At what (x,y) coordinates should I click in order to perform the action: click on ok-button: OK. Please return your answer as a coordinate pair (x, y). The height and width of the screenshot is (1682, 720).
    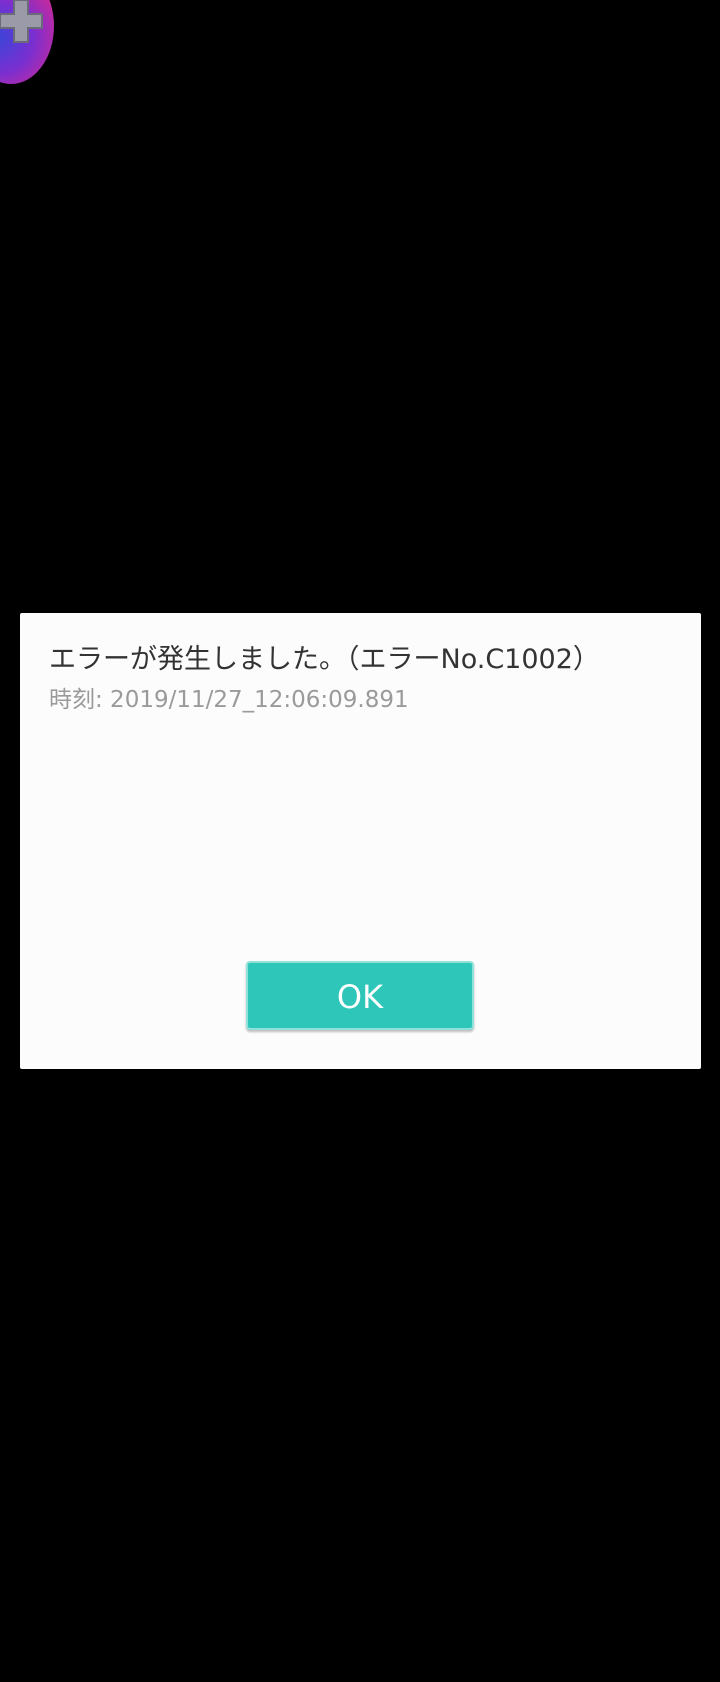
    Looking at the image, I should click on (360, 995).